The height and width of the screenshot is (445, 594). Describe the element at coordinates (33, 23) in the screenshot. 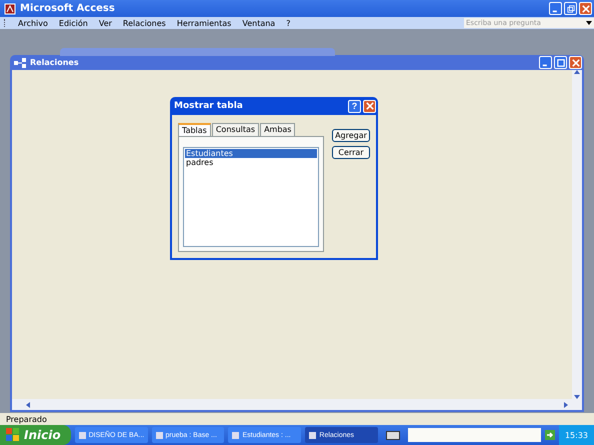

I see `menu-item: Archivo` at that location.